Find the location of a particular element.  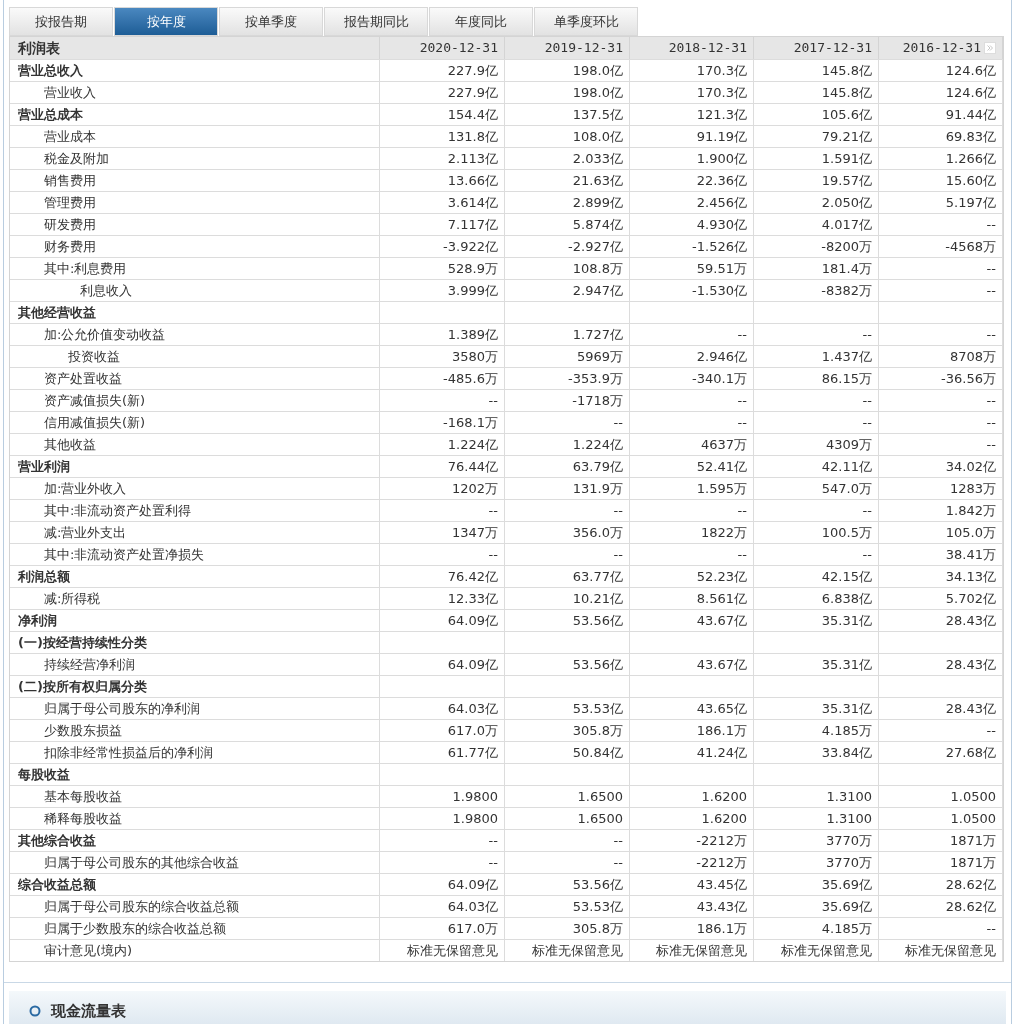

table-cell: 1.6500 is located at coordinates (600, 818).